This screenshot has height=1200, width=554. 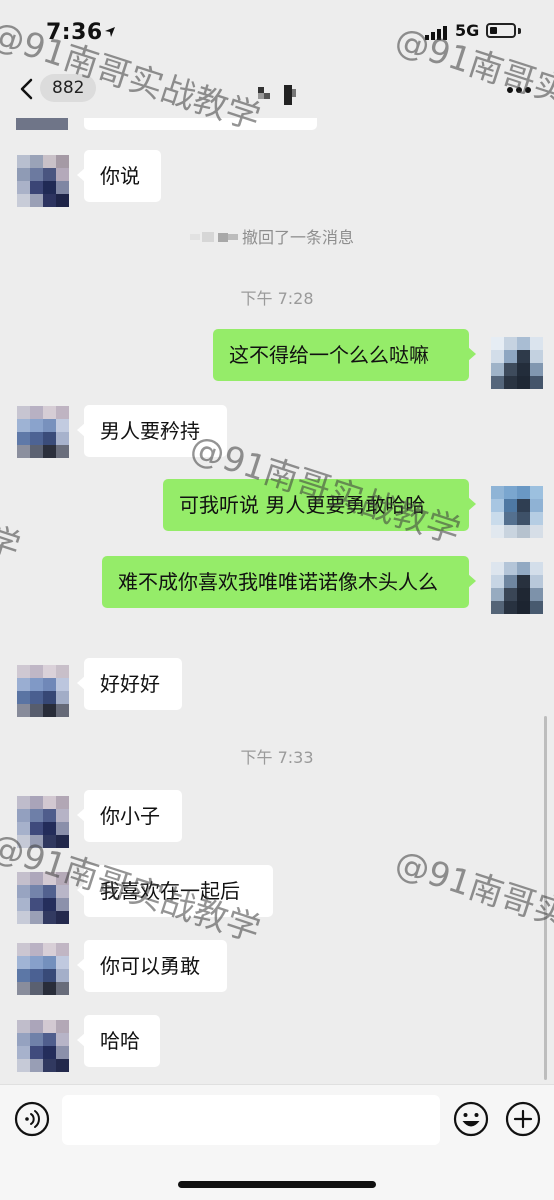 I want to click on location-arrow-icon, so click(x=110, y=32).